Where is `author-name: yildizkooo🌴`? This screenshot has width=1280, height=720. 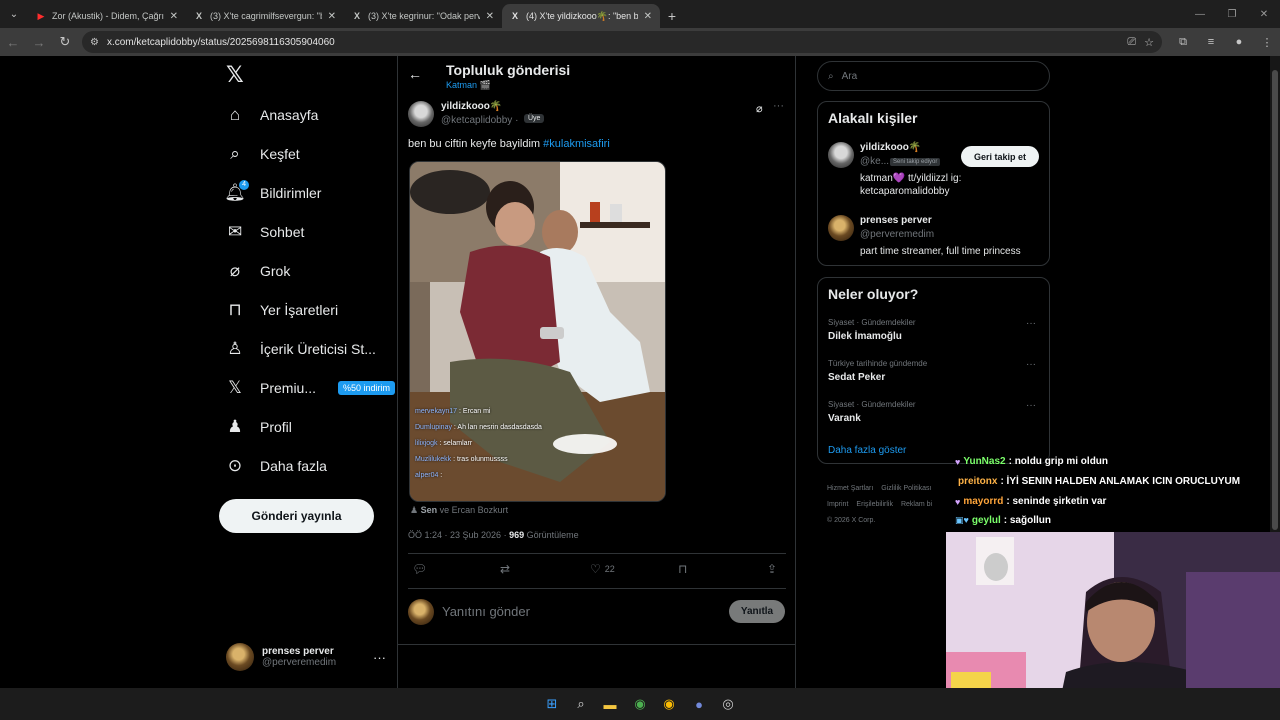
author-name: yildizkooo🌴 is located at coordinates (471, 106).